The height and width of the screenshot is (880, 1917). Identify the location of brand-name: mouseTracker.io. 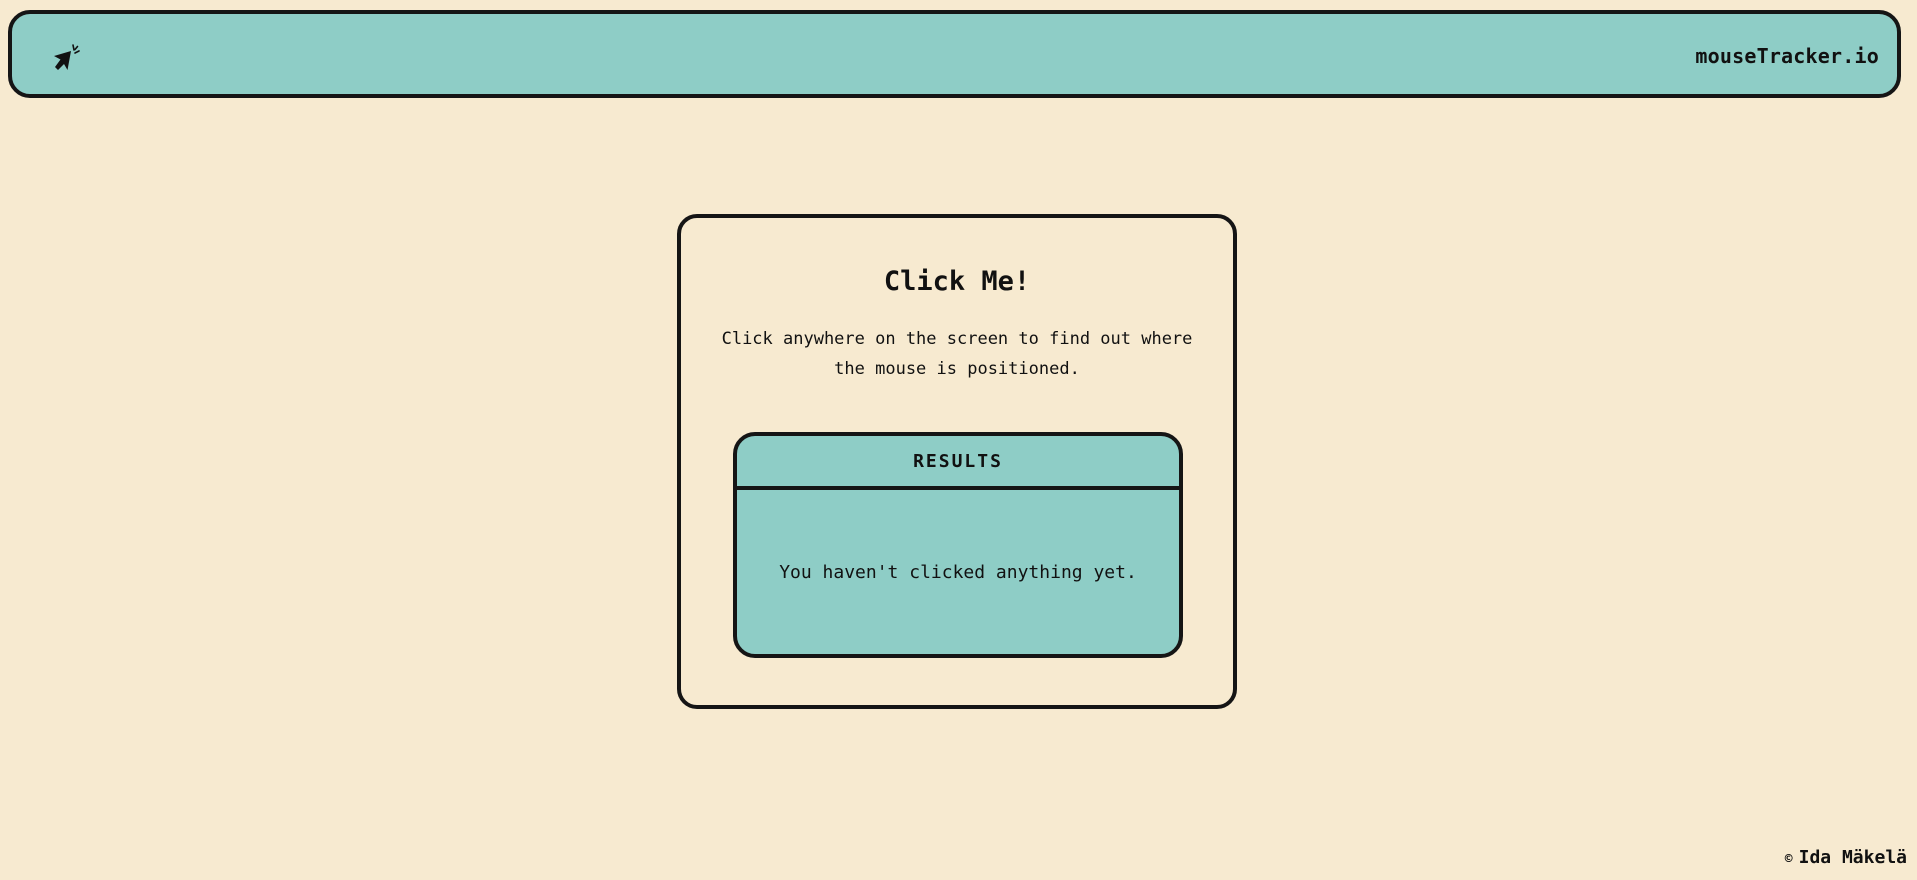
(1787, 56).